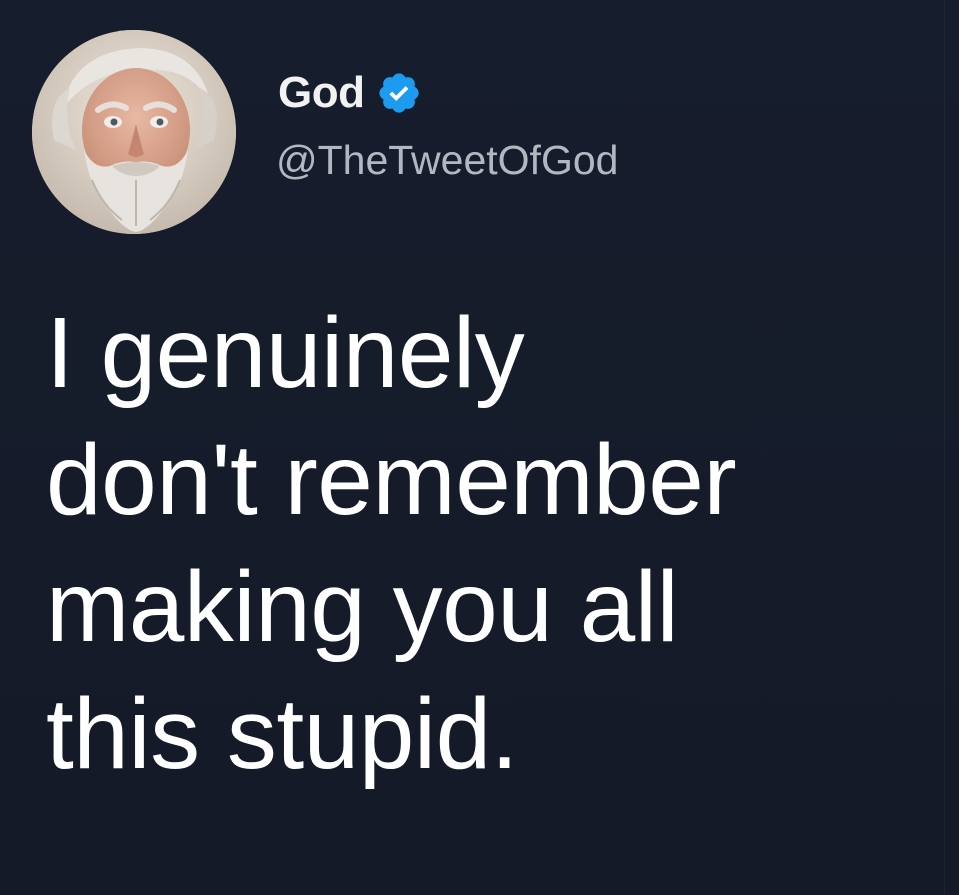 Image resolution: width=959 pixels, height=895 pixels. I want to click on bearded-man-portrait-icon, so click(134, 132).